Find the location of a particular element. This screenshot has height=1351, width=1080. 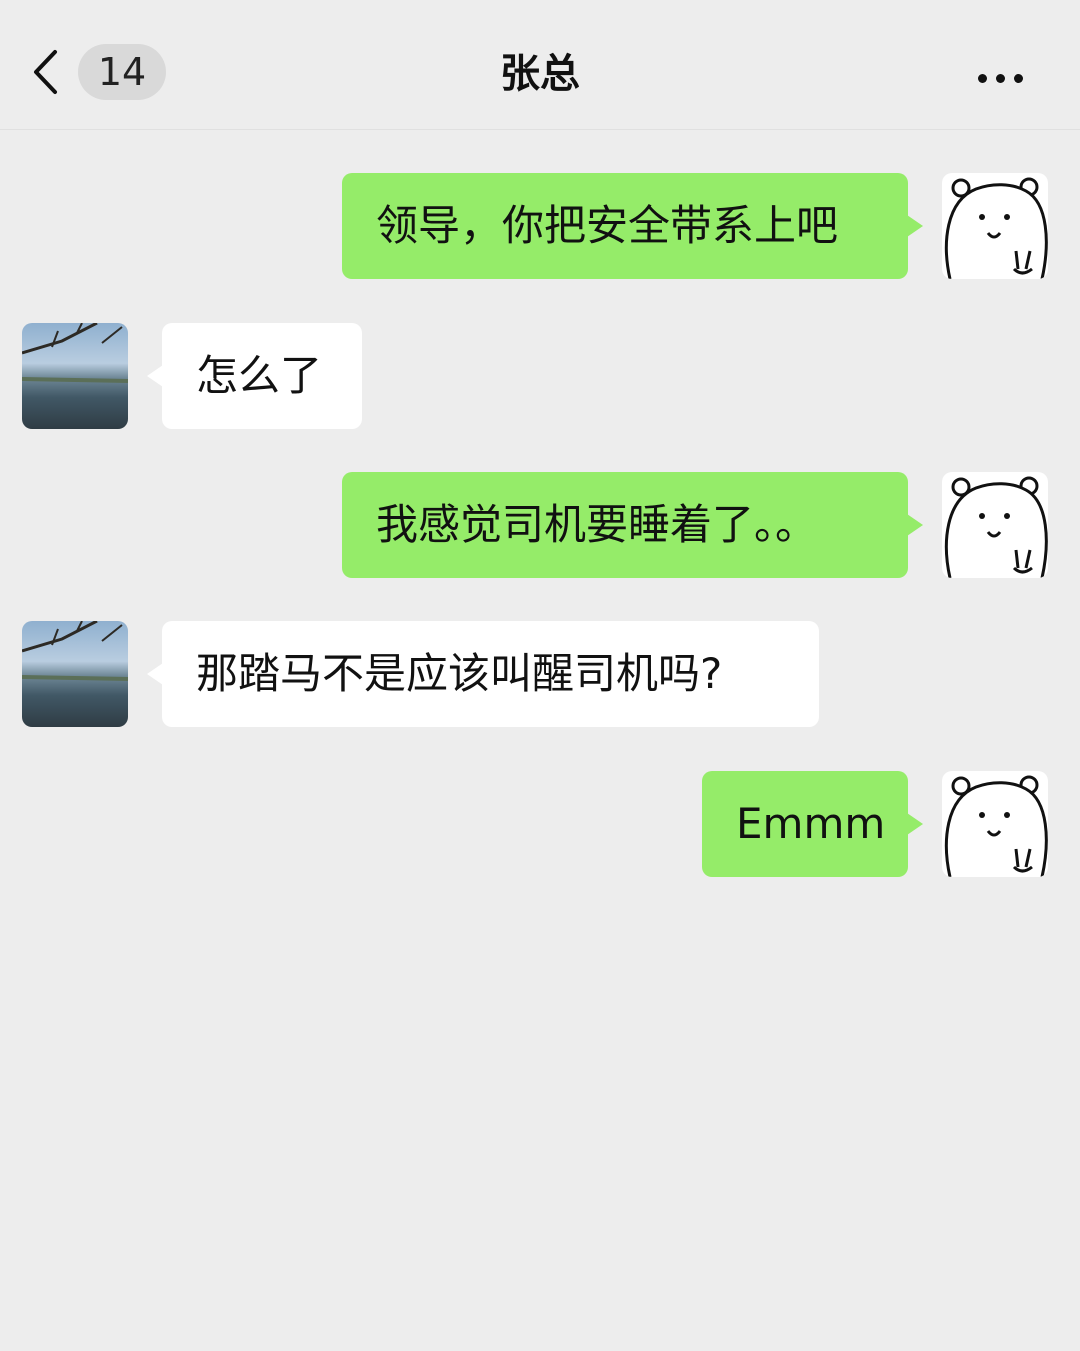

chat-title: 张总 is located at coordinates (540, 74).